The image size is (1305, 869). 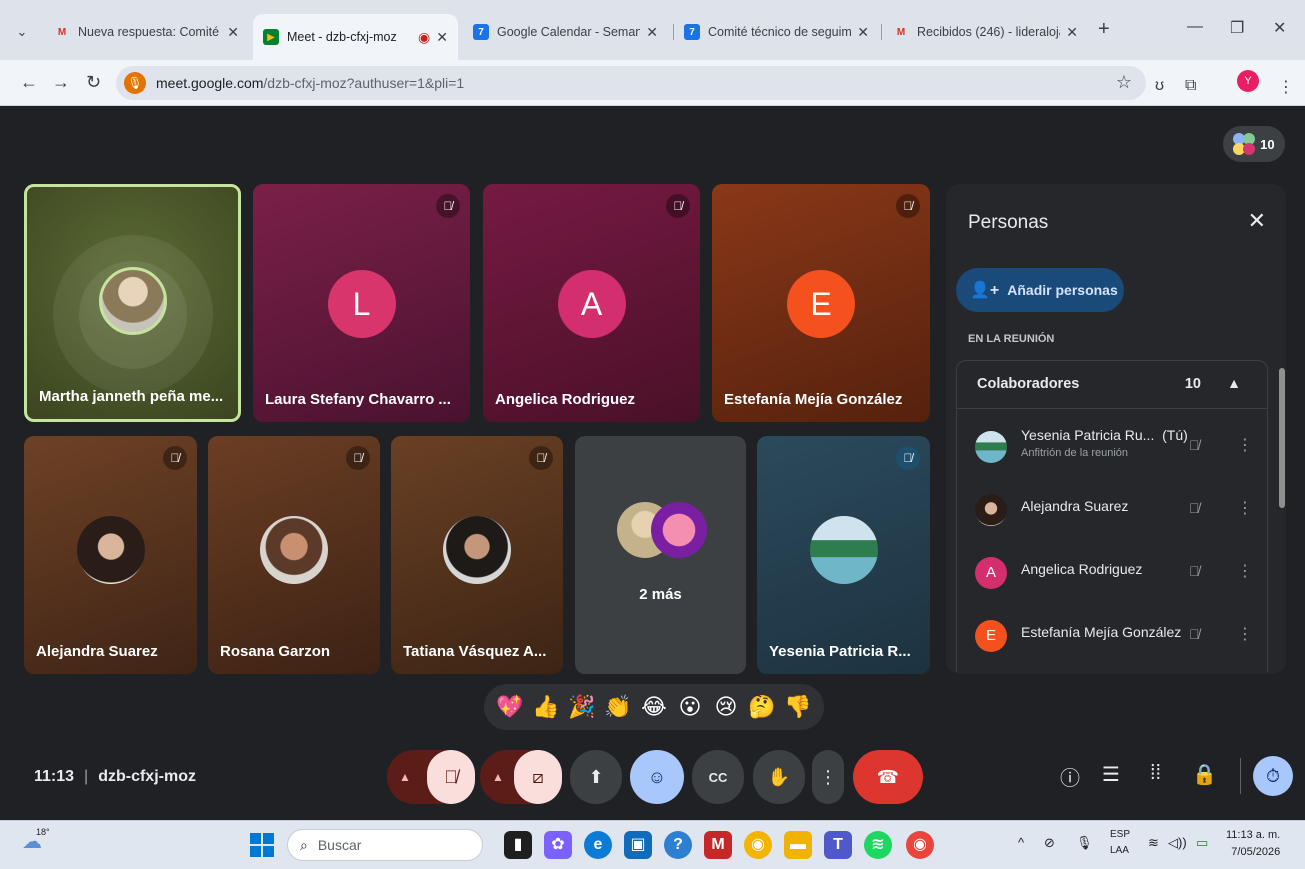 I want to click on activities-icon: ⁞⁞, so click(x=1155, y=773).